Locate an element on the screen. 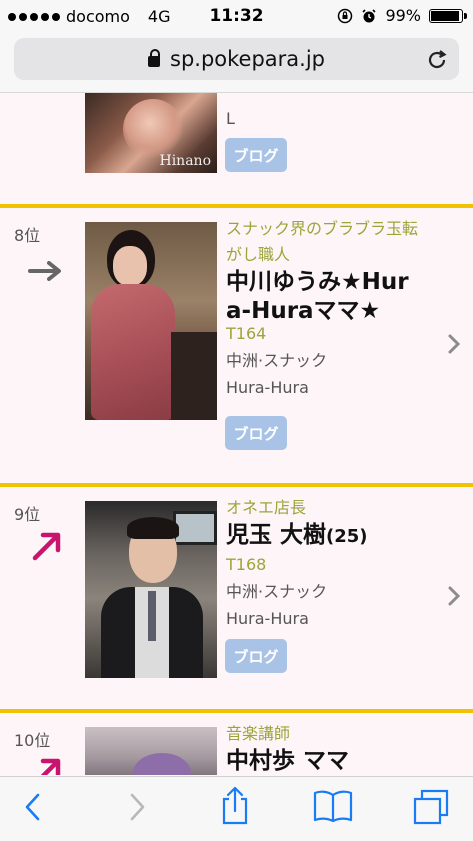 Image resolution: width=473 pixels, height=841 pixels. address-bar: sp.pokepara.jp is located at coordinates (236, 63).